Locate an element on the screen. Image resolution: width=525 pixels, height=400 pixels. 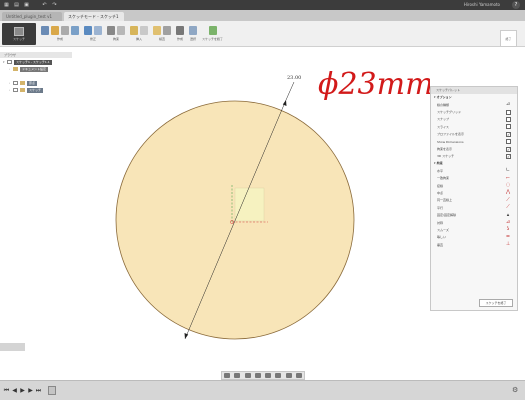
sketch-icon is located at coordinates (45, 30).